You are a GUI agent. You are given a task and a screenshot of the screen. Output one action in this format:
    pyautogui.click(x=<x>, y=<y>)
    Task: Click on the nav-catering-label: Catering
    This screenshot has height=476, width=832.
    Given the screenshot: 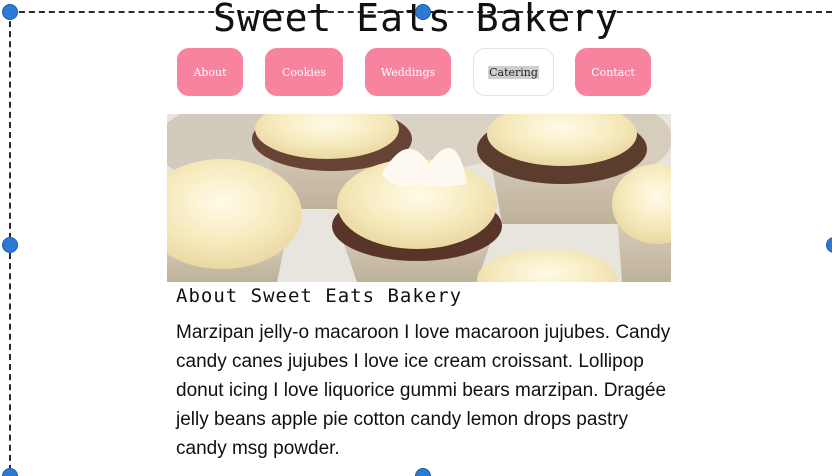 What is the action you would take?
    pyautogui.click(x=513, y=72)
    